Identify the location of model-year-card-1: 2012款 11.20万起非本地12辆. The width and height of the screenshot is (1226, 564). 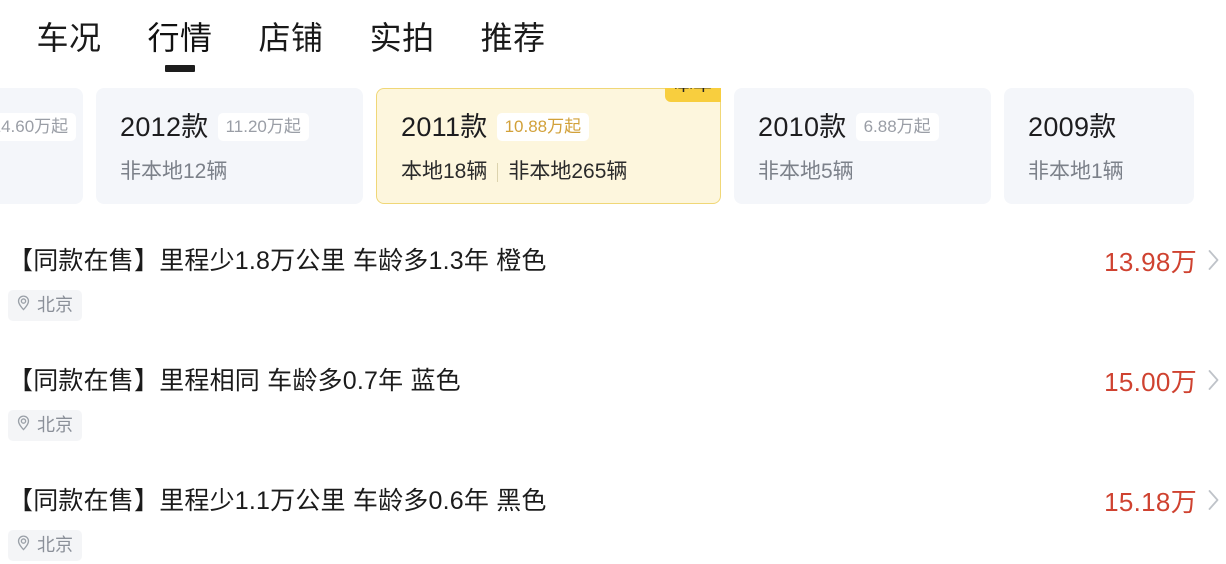
(229, 146).